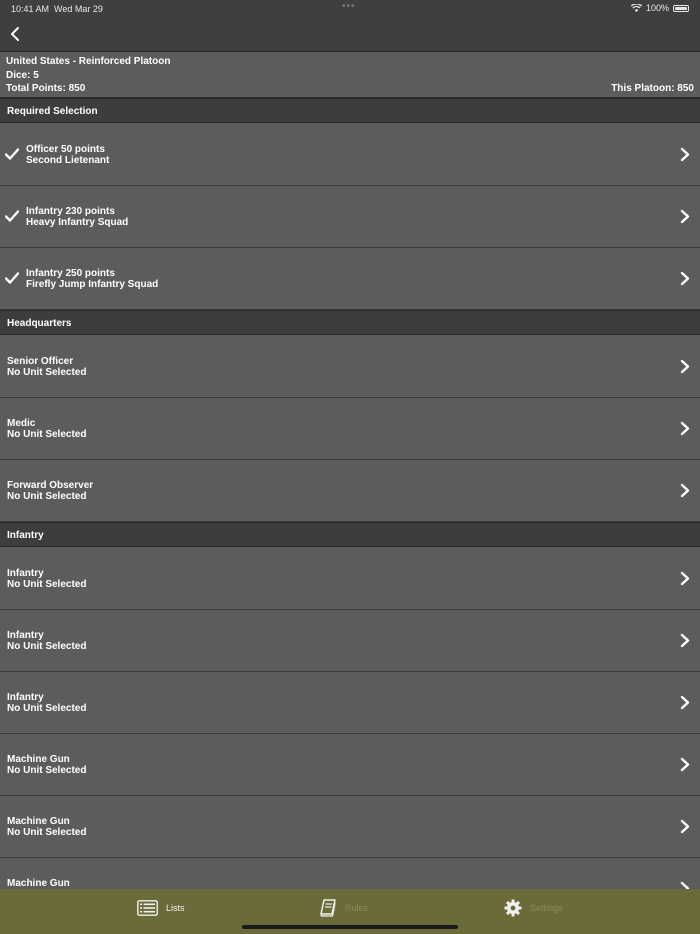 The width and height of the screenshot is (700, 934). Describe the element at coordinates (350, 534) in the screenshot. I see `section-header-infantry: Infantry` at that location.